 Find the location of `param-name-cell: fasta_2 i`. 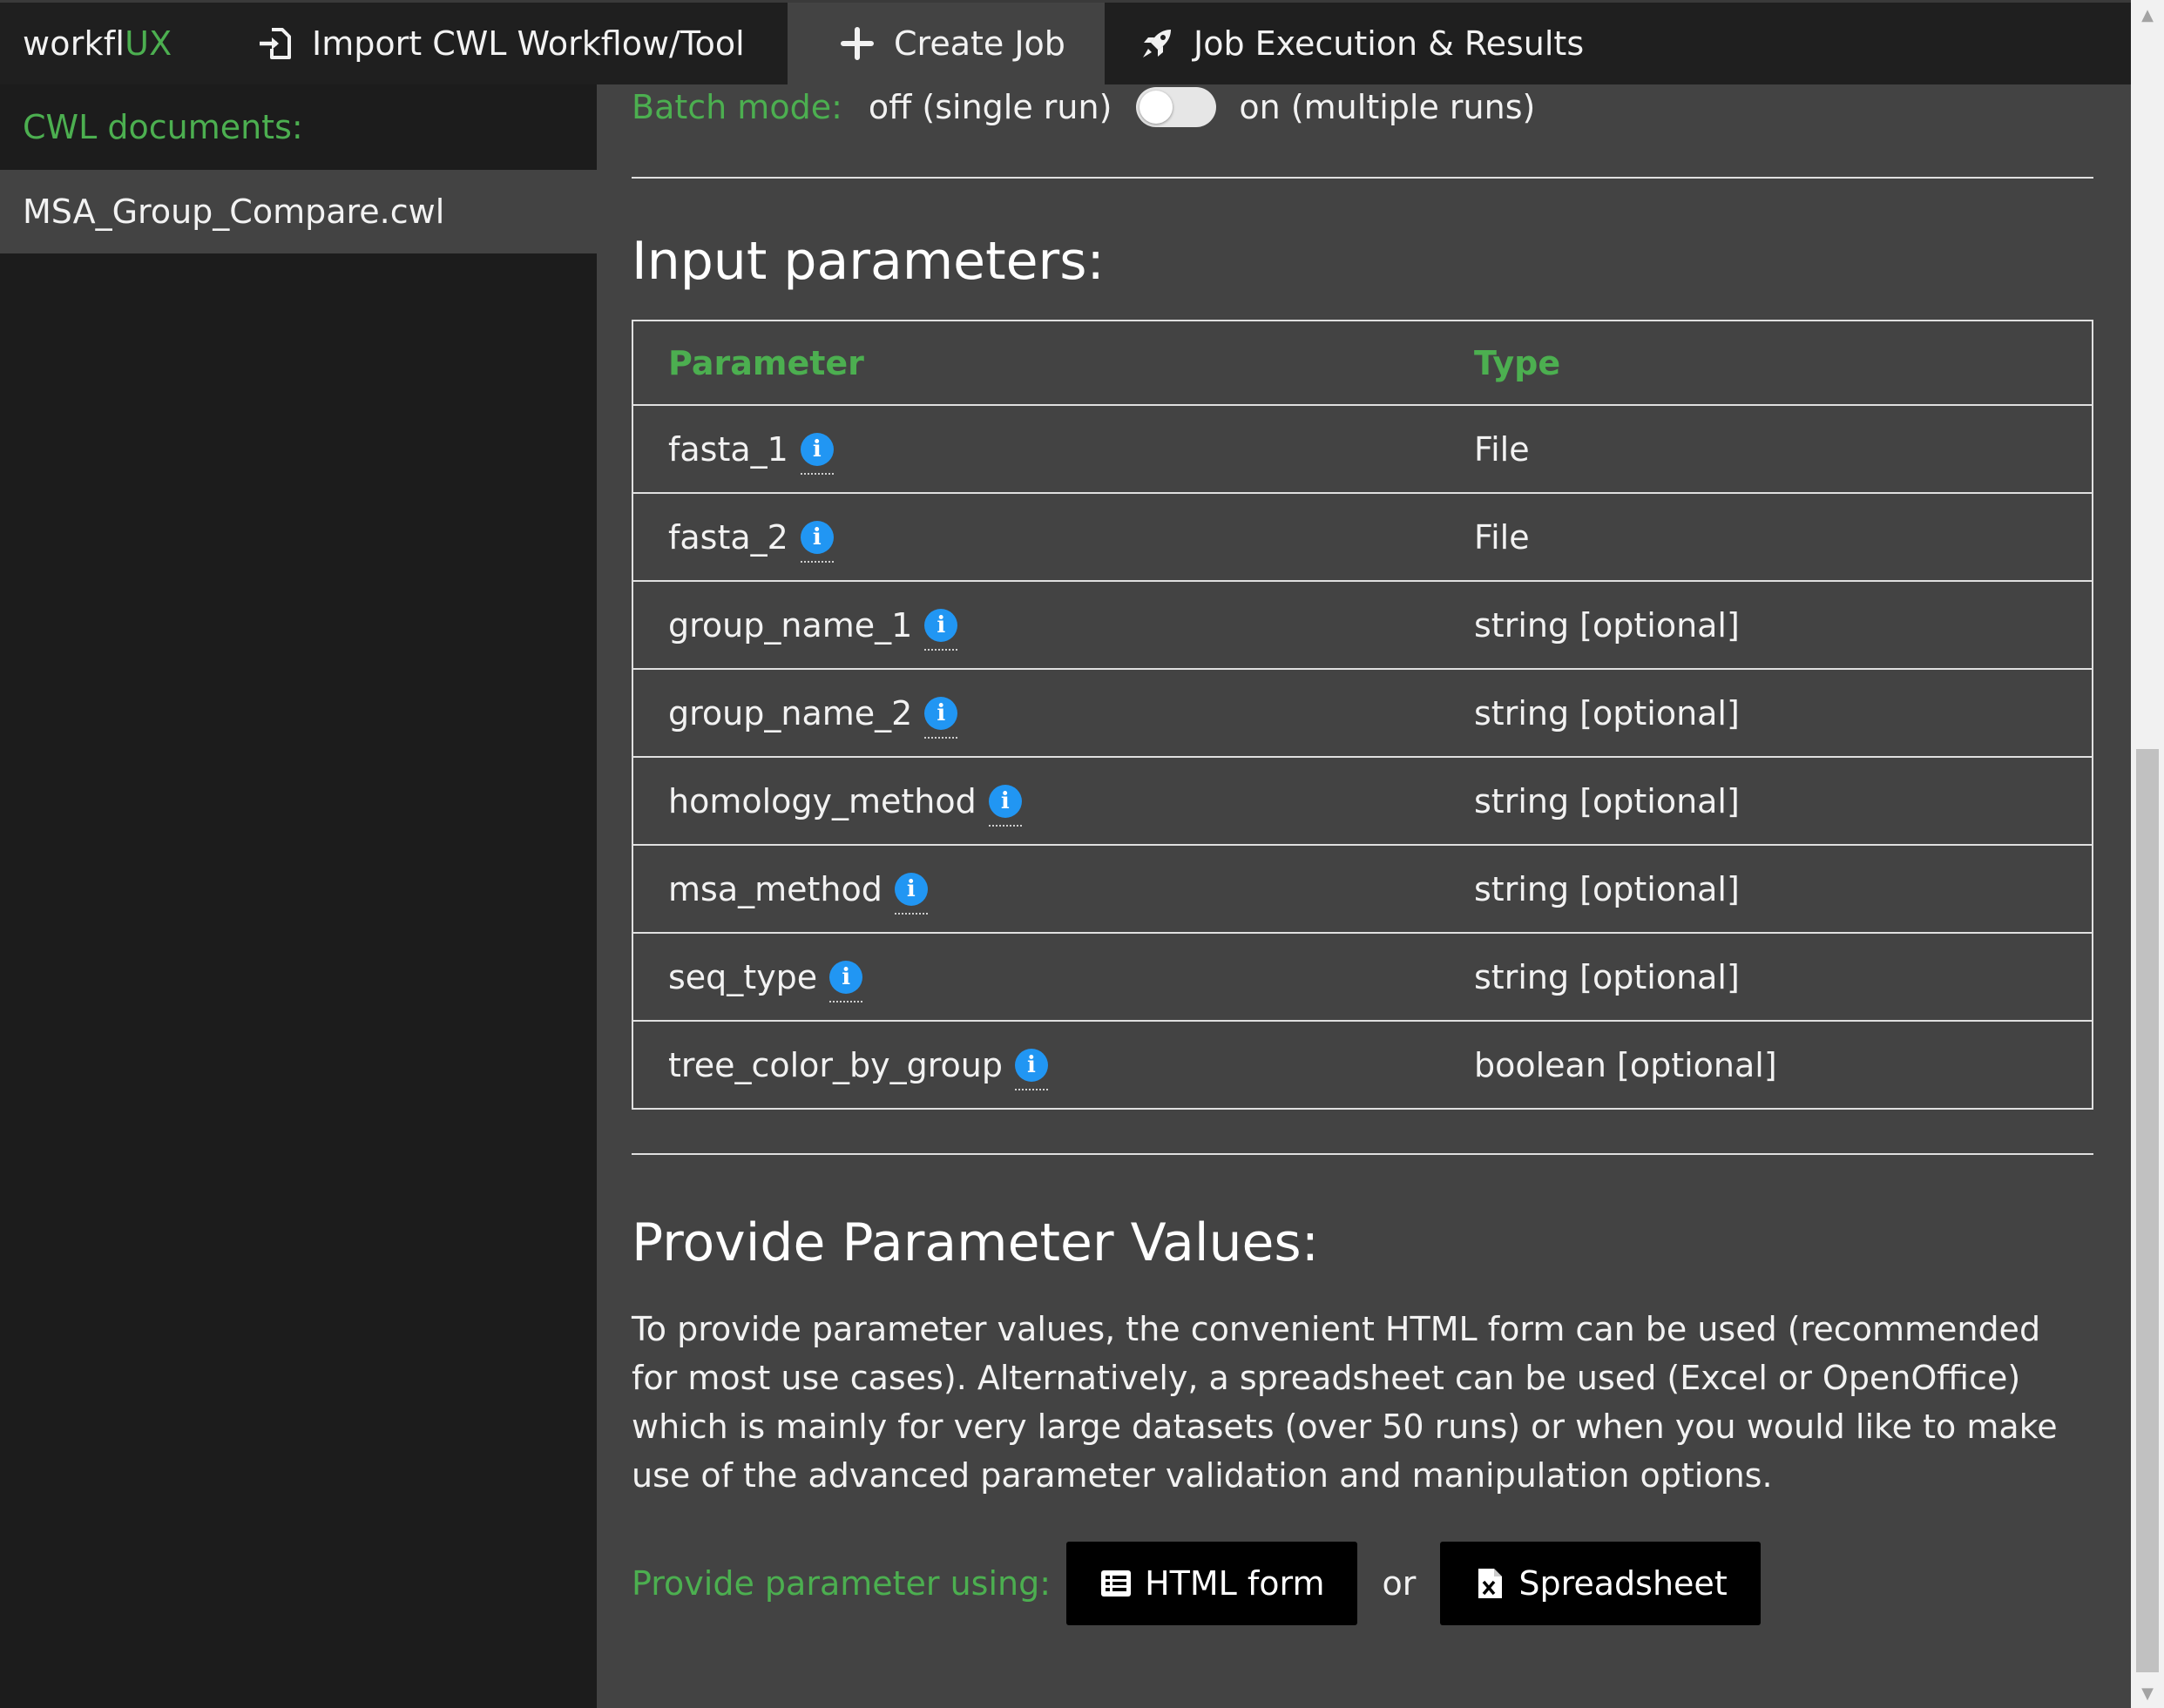

param-name-cell: fasta_2 i is located at coordinates (1035, 537).